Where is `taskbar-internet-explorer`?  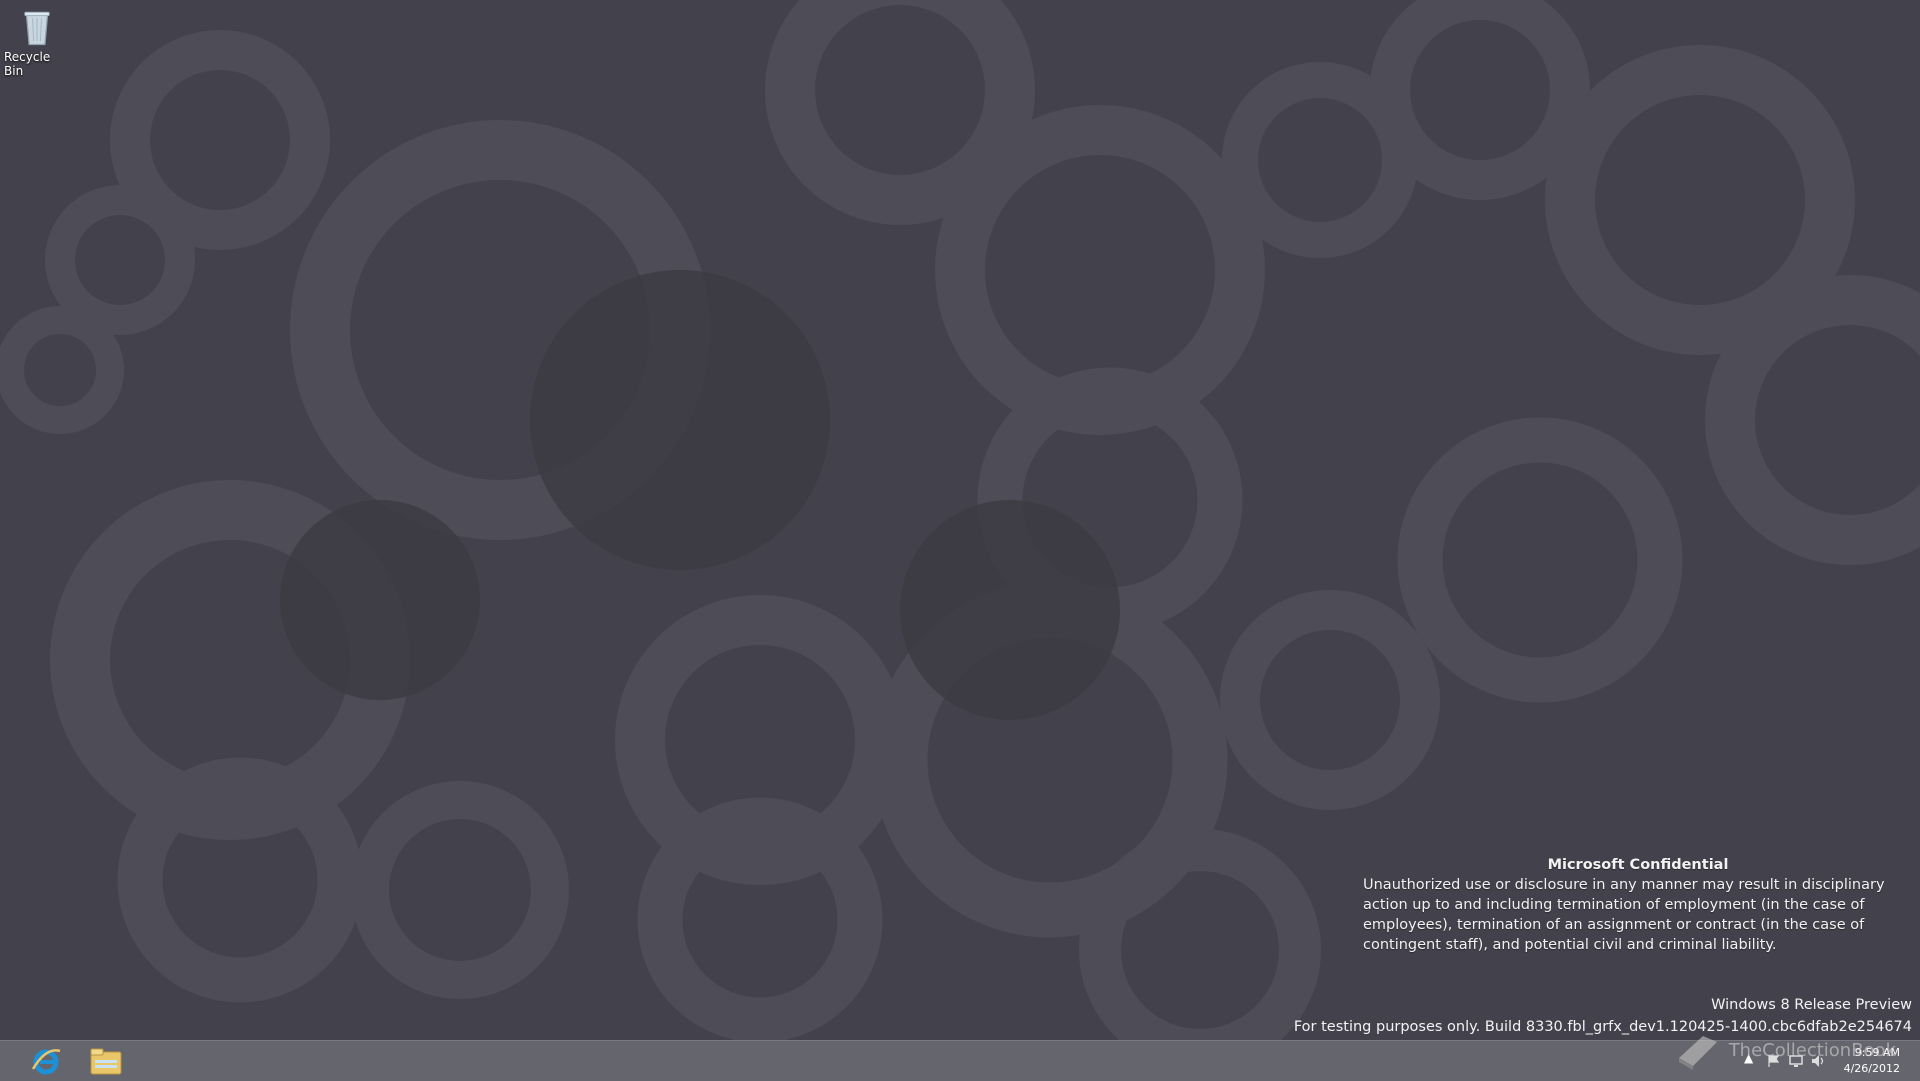
taskbar-internet-explorer is located at coordinates (46, 1061).